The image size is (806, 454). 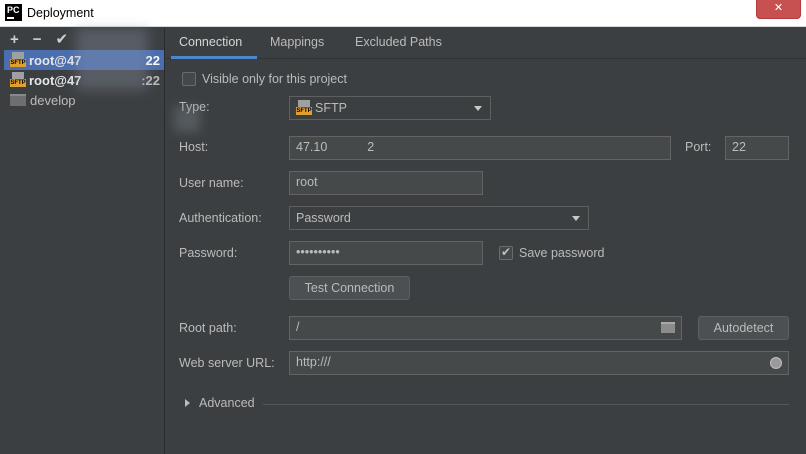 What do you see at coordinates (439, 218) in the screenshot?
I see `authentication-select: Password` at bounding box center [439, 218].